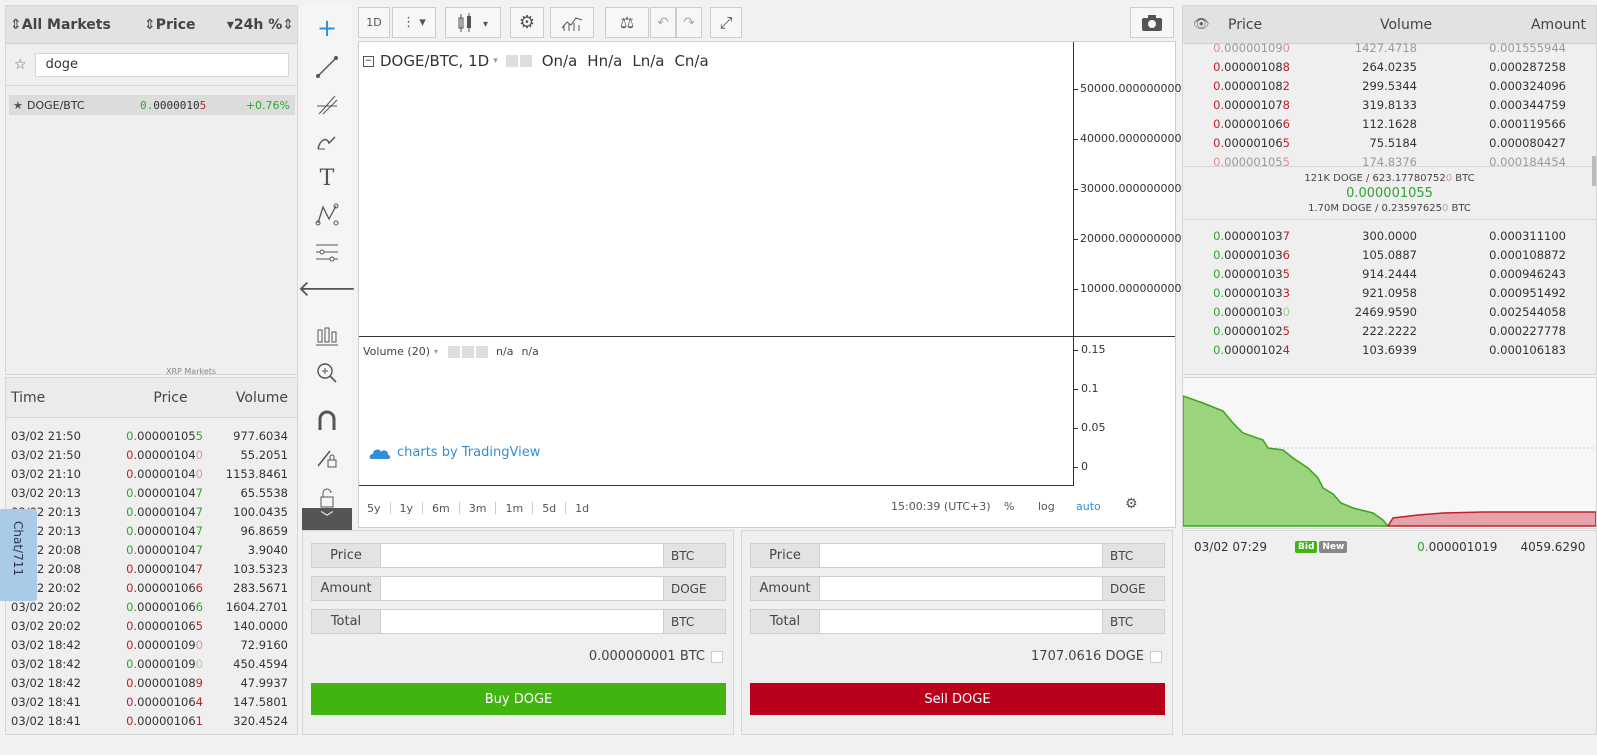 This screenshot has height=755, width=1597. I want to click on sell-price-input, so click(961, 555).